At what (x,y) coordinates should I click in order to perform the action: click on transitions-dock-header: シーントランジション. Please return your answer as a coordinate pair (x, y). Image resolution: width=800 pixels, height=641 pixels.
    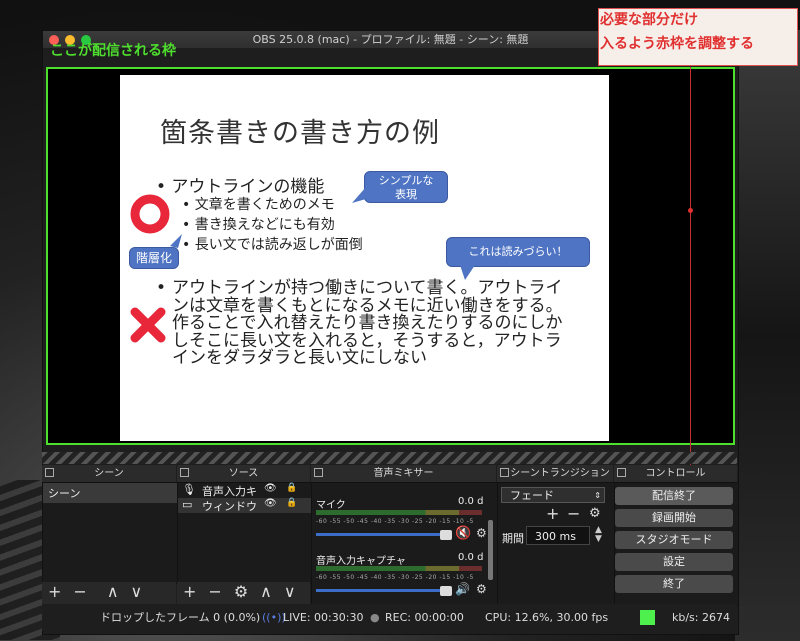
    Looking at the image, I should click on (555, 474).